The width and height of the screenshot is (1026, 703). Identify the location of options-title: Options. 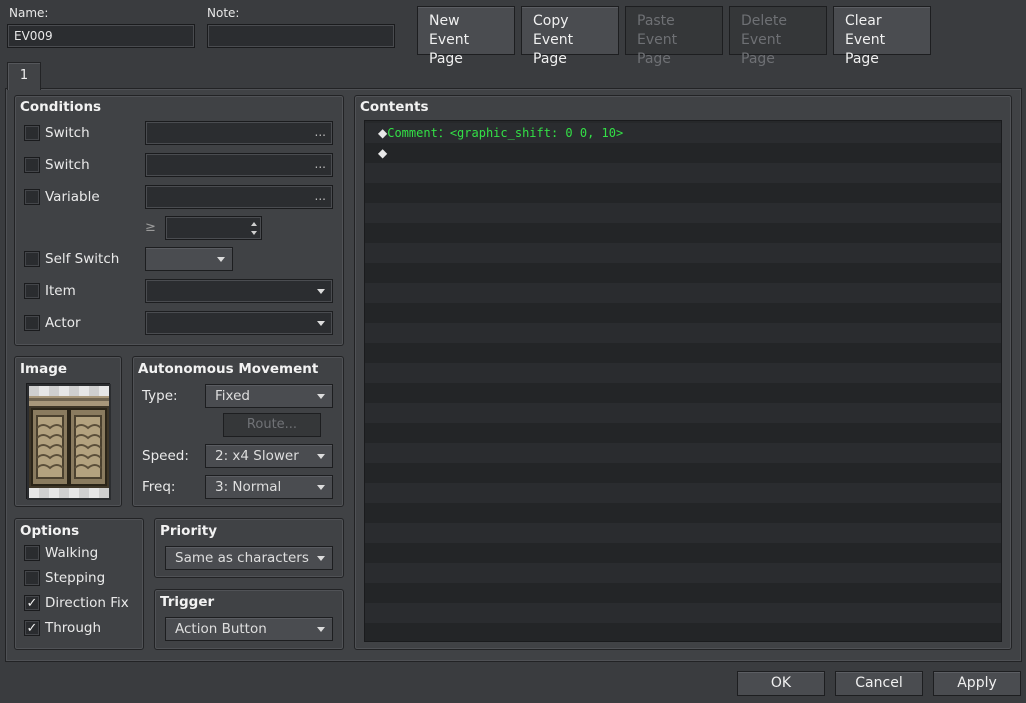
(50, 531).